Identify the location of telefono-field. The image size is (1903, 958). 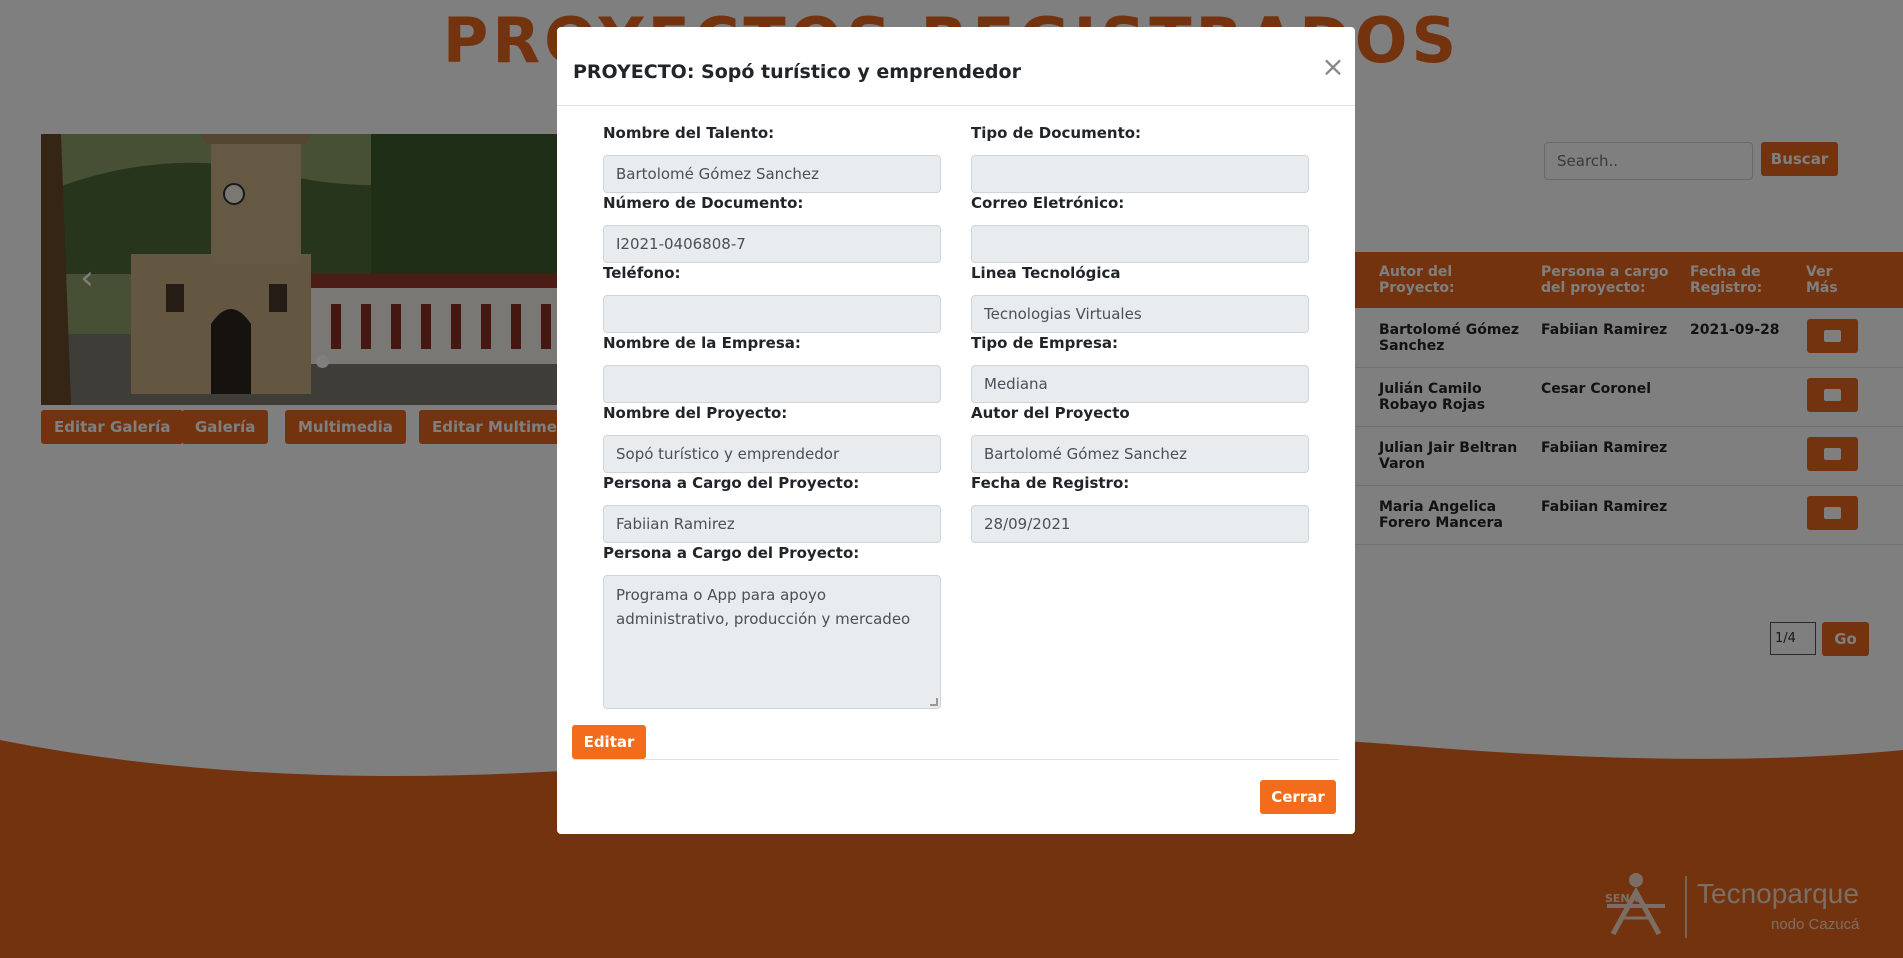
(772, 314).